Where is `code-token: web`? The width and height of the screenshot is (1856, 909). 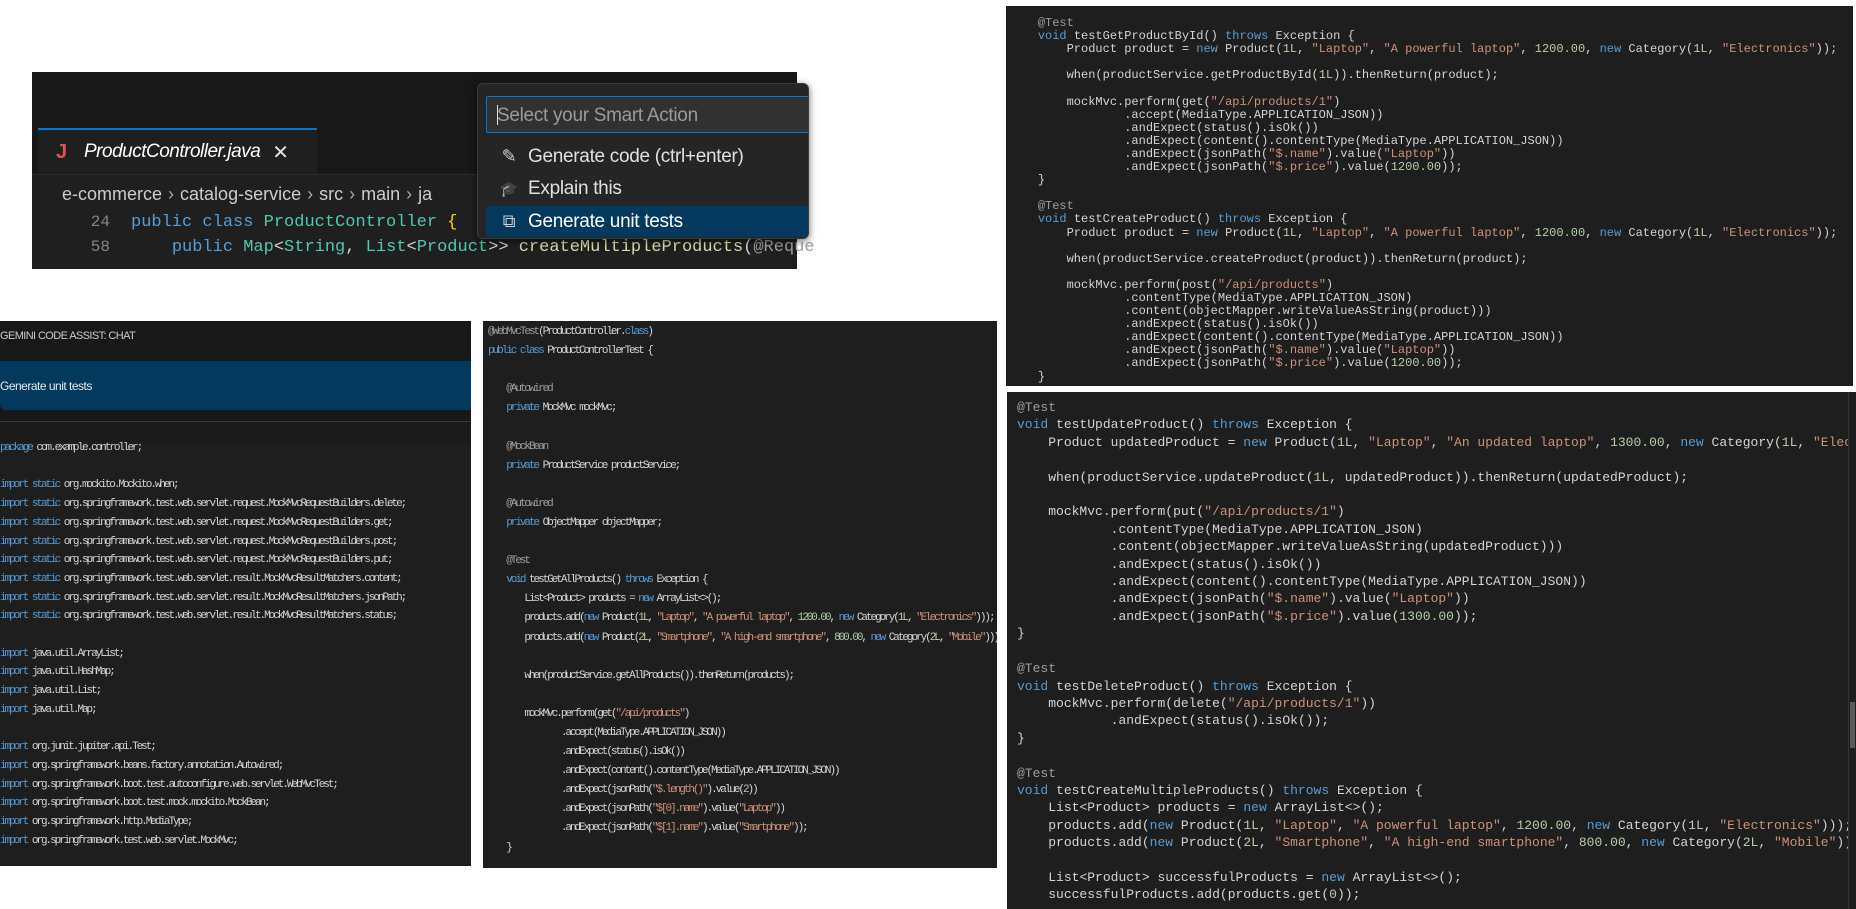 code-token: web is located at coordinates (240, 784).